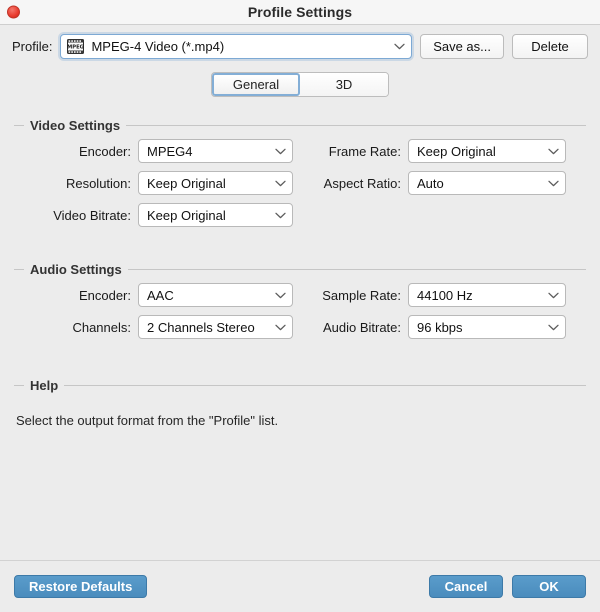 This screenshot has width=600, height=612. I want to click on field-channels: Channels: 2 Channels Stereo, so click(158, 327).